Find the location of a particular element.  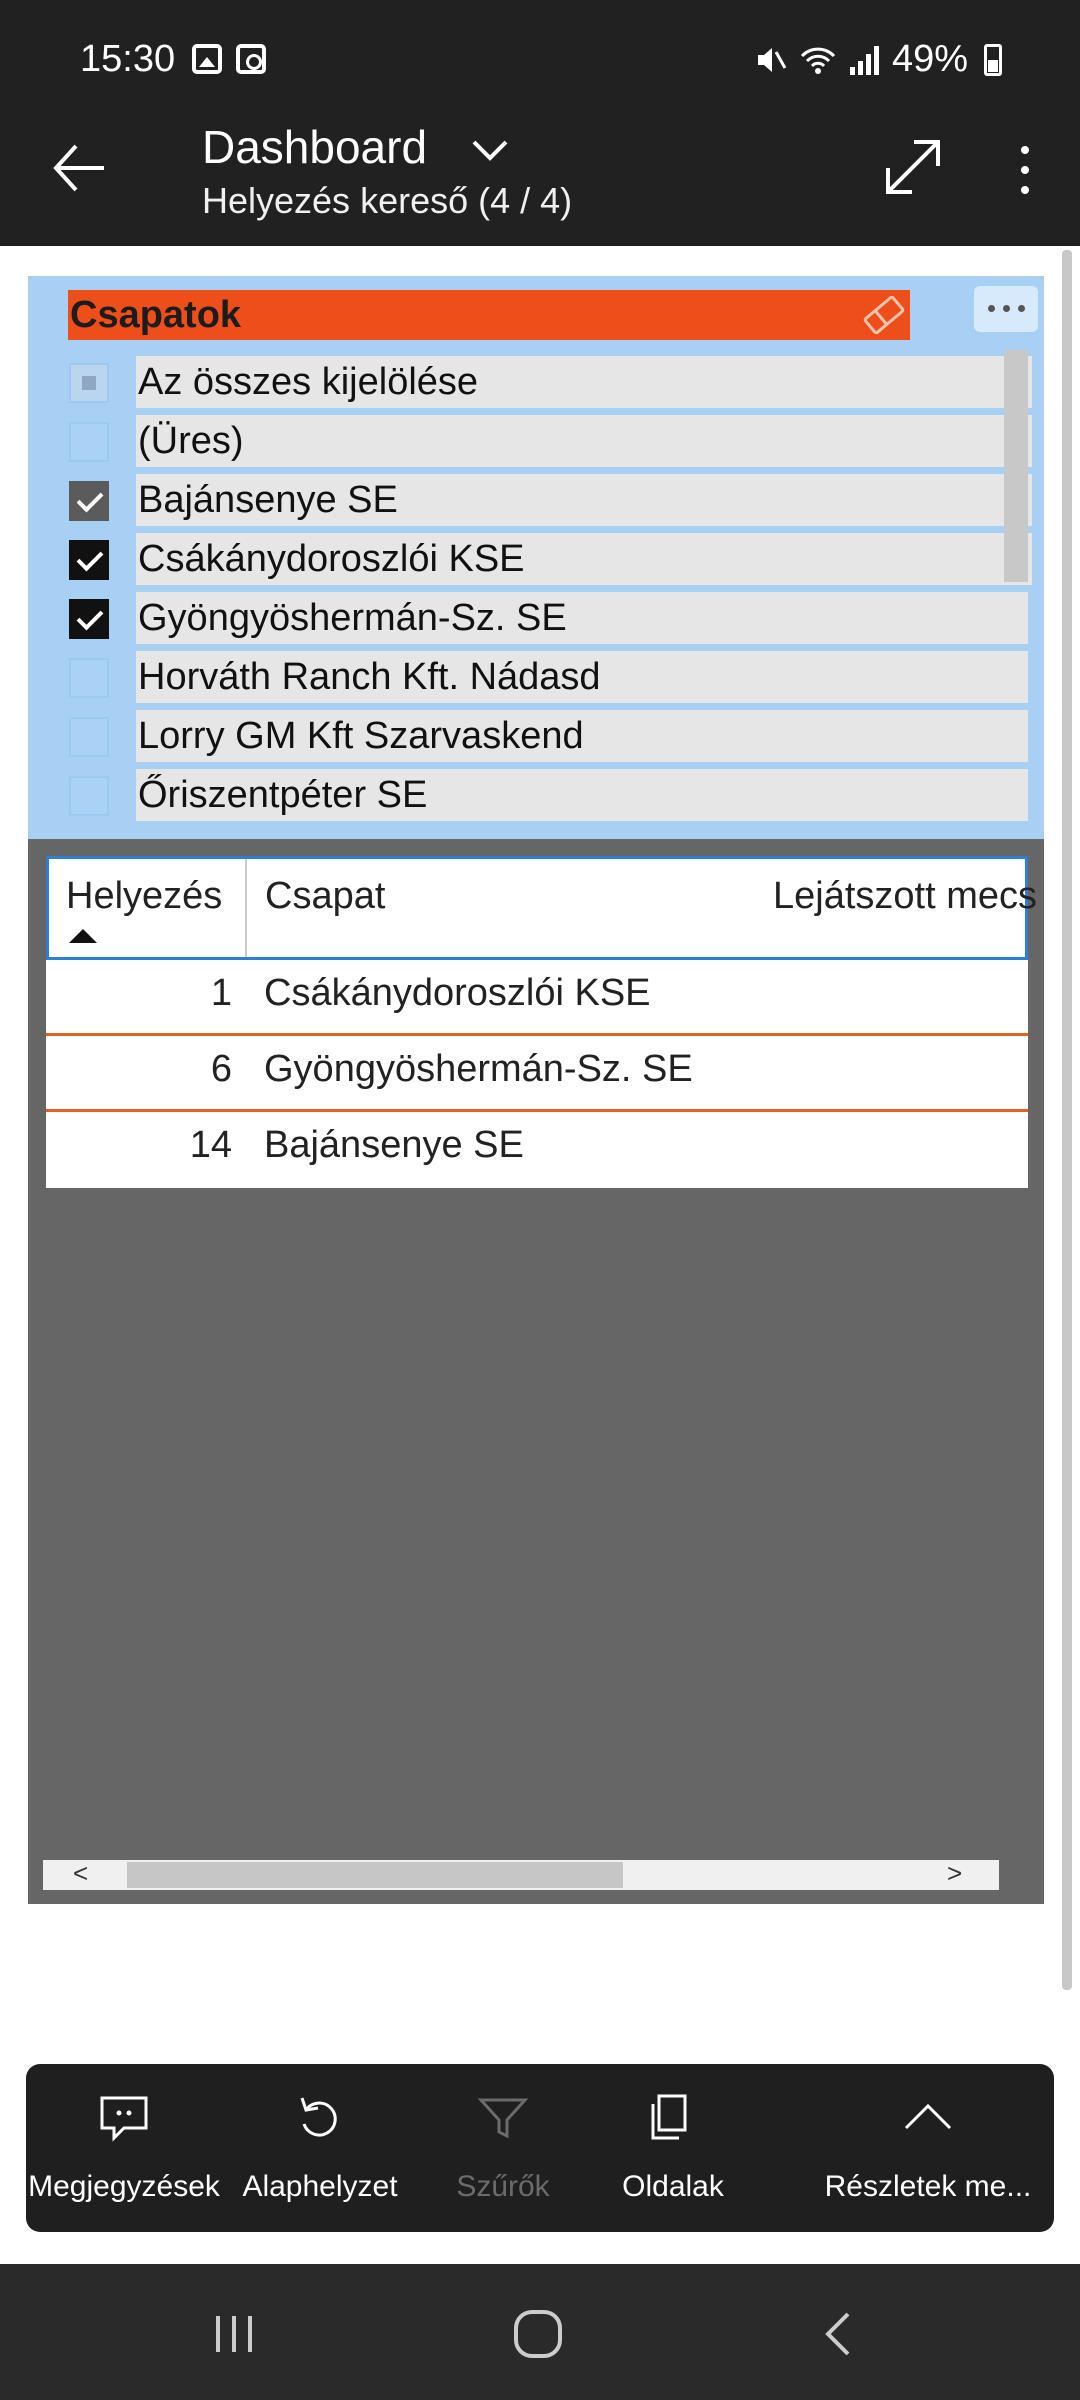

battery-icon is located at coordinates (993, 59).